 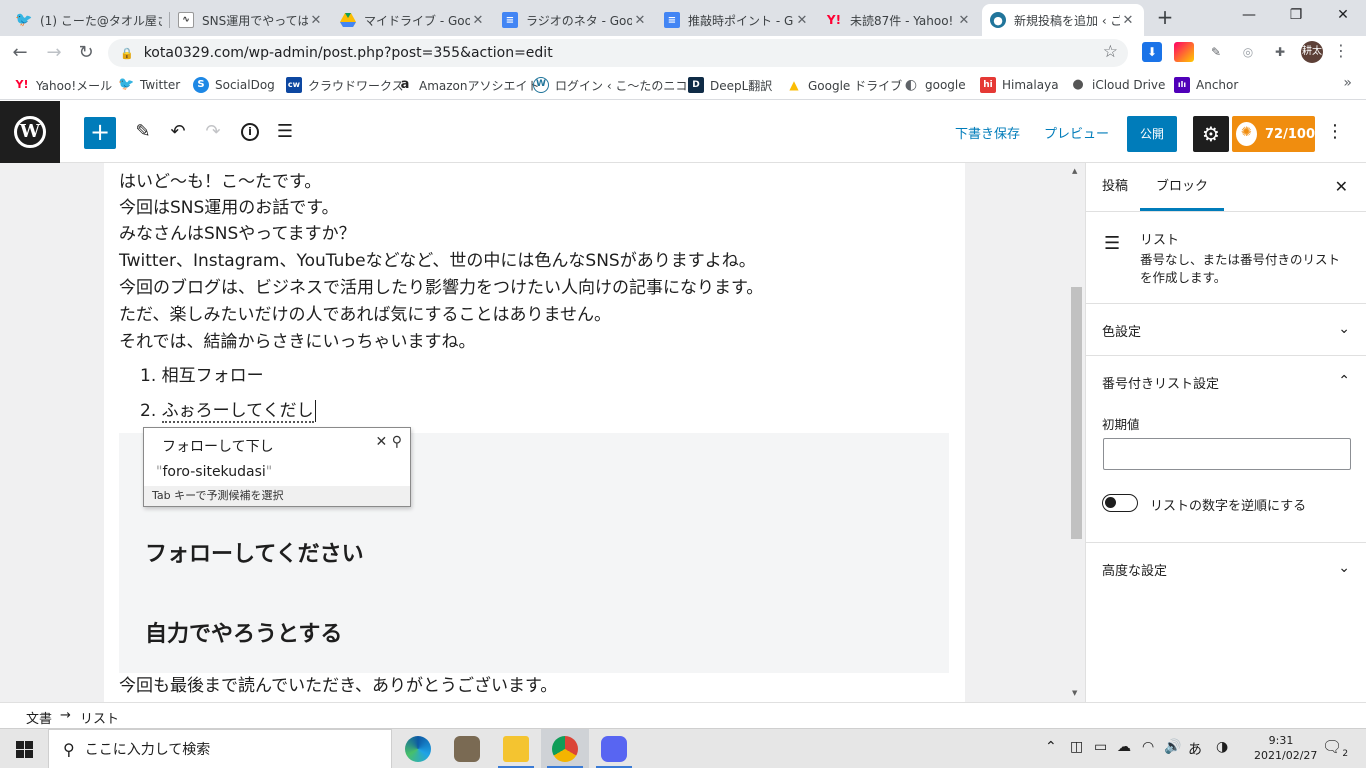 What do you see at coordinates (1124, 747) in the screenshot?
I see `onedrive-icon: ☁` at bounding box center [1124, 747].